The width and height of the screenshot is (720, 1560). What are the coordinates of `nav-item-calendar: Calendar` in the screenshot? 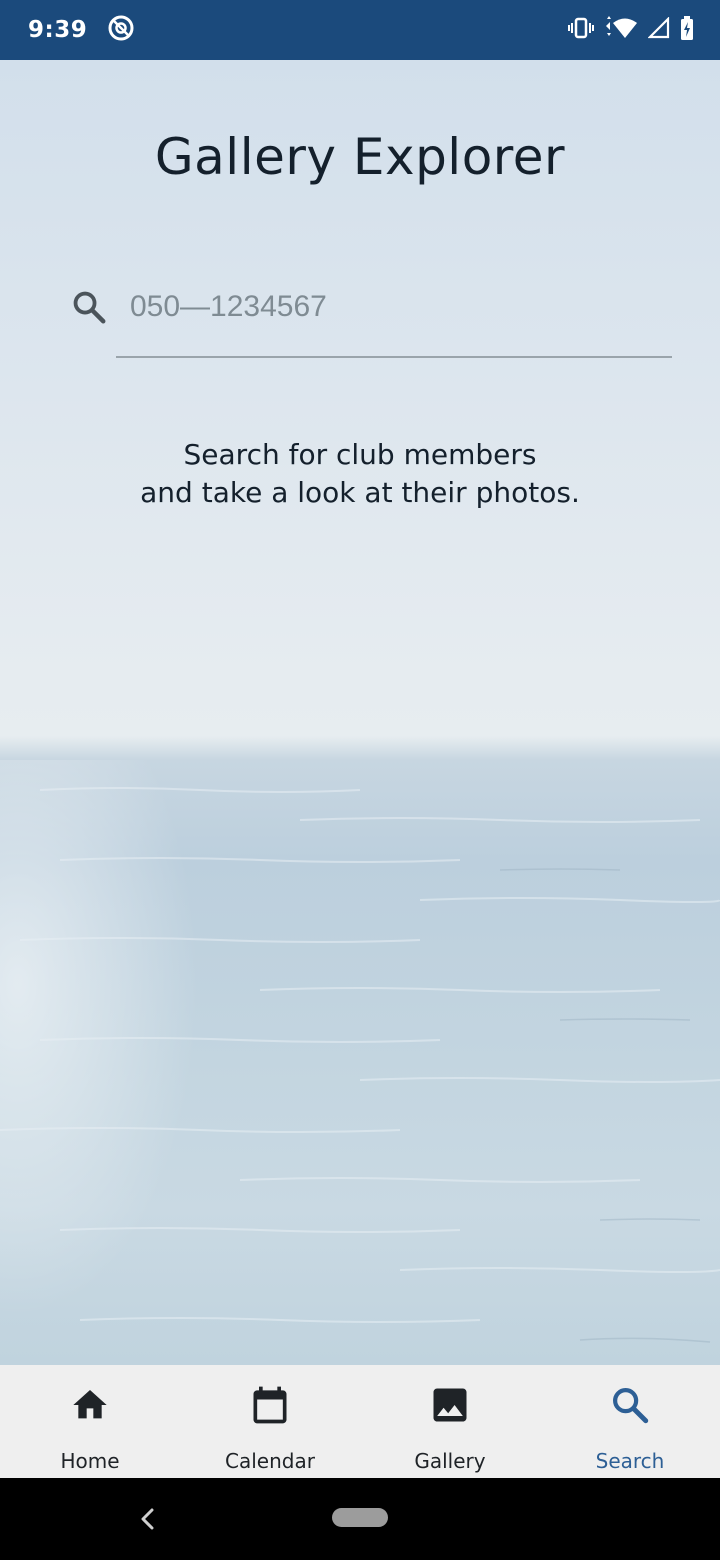 It's located at (270, 1421).